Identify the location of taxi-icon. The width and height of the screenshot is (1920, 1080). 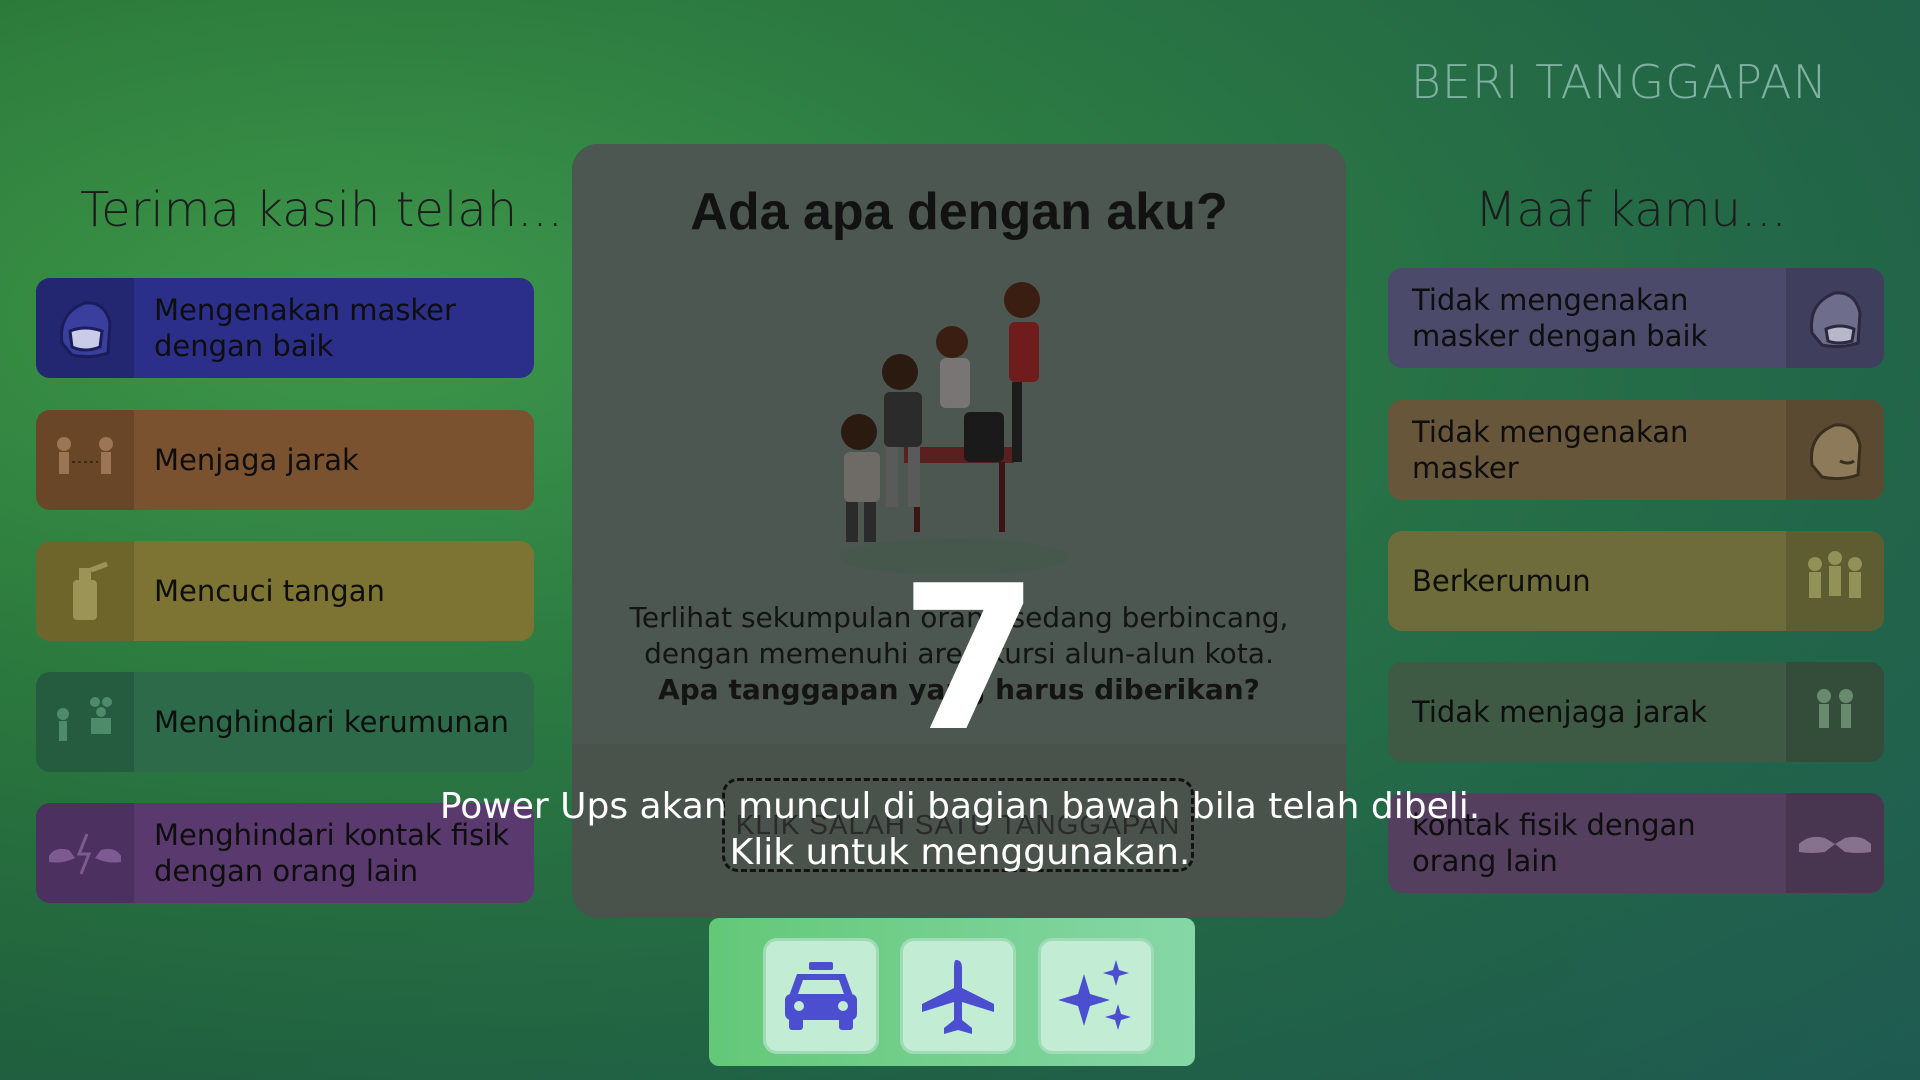
(821, 996).